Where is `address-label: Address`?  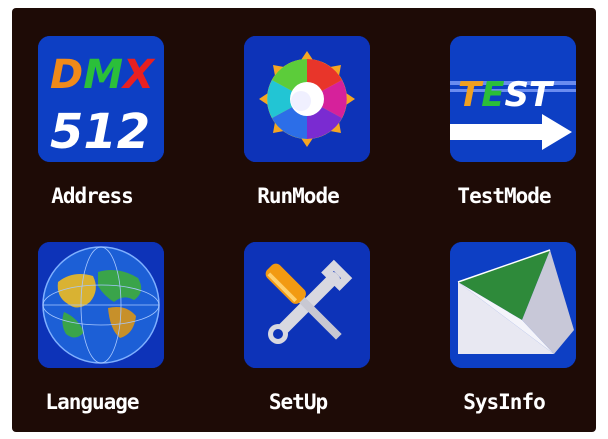 address-label: Address is located at coordinates (92, 196).